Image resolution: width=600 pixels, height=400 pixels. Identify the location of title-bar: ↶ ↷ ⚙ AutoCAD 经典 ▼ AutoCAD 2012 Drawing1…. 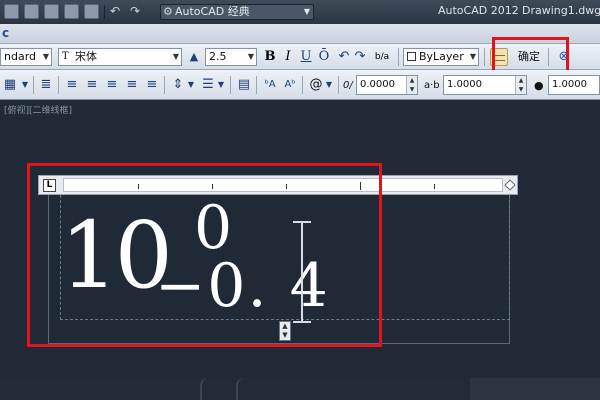
(300, 12).